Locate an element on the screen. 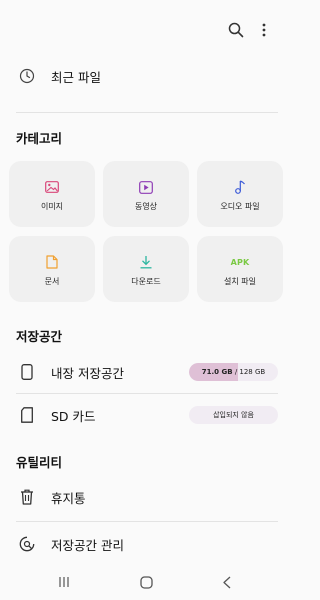 This screenshot has width=320, height=600. category-label: 문서 is located at coordinates (52, 281).